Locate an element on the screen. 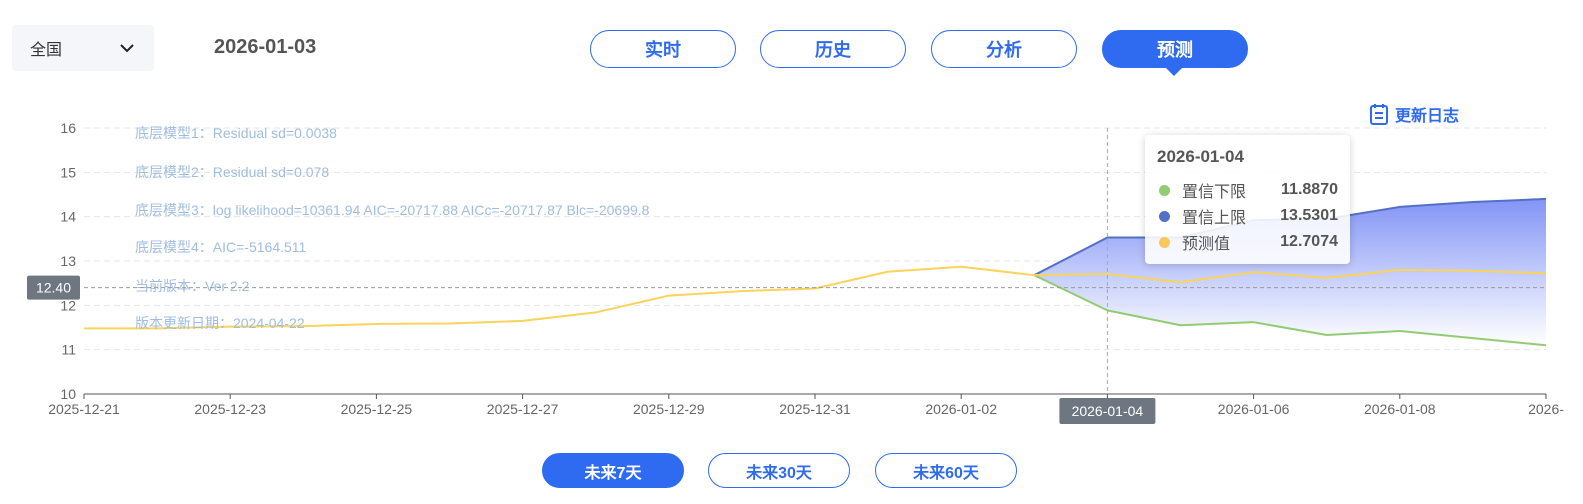 The width and height of the screenshot is (1583, 504). x-tick-label: 2025-12-21 is located at coordinates (84, 409).